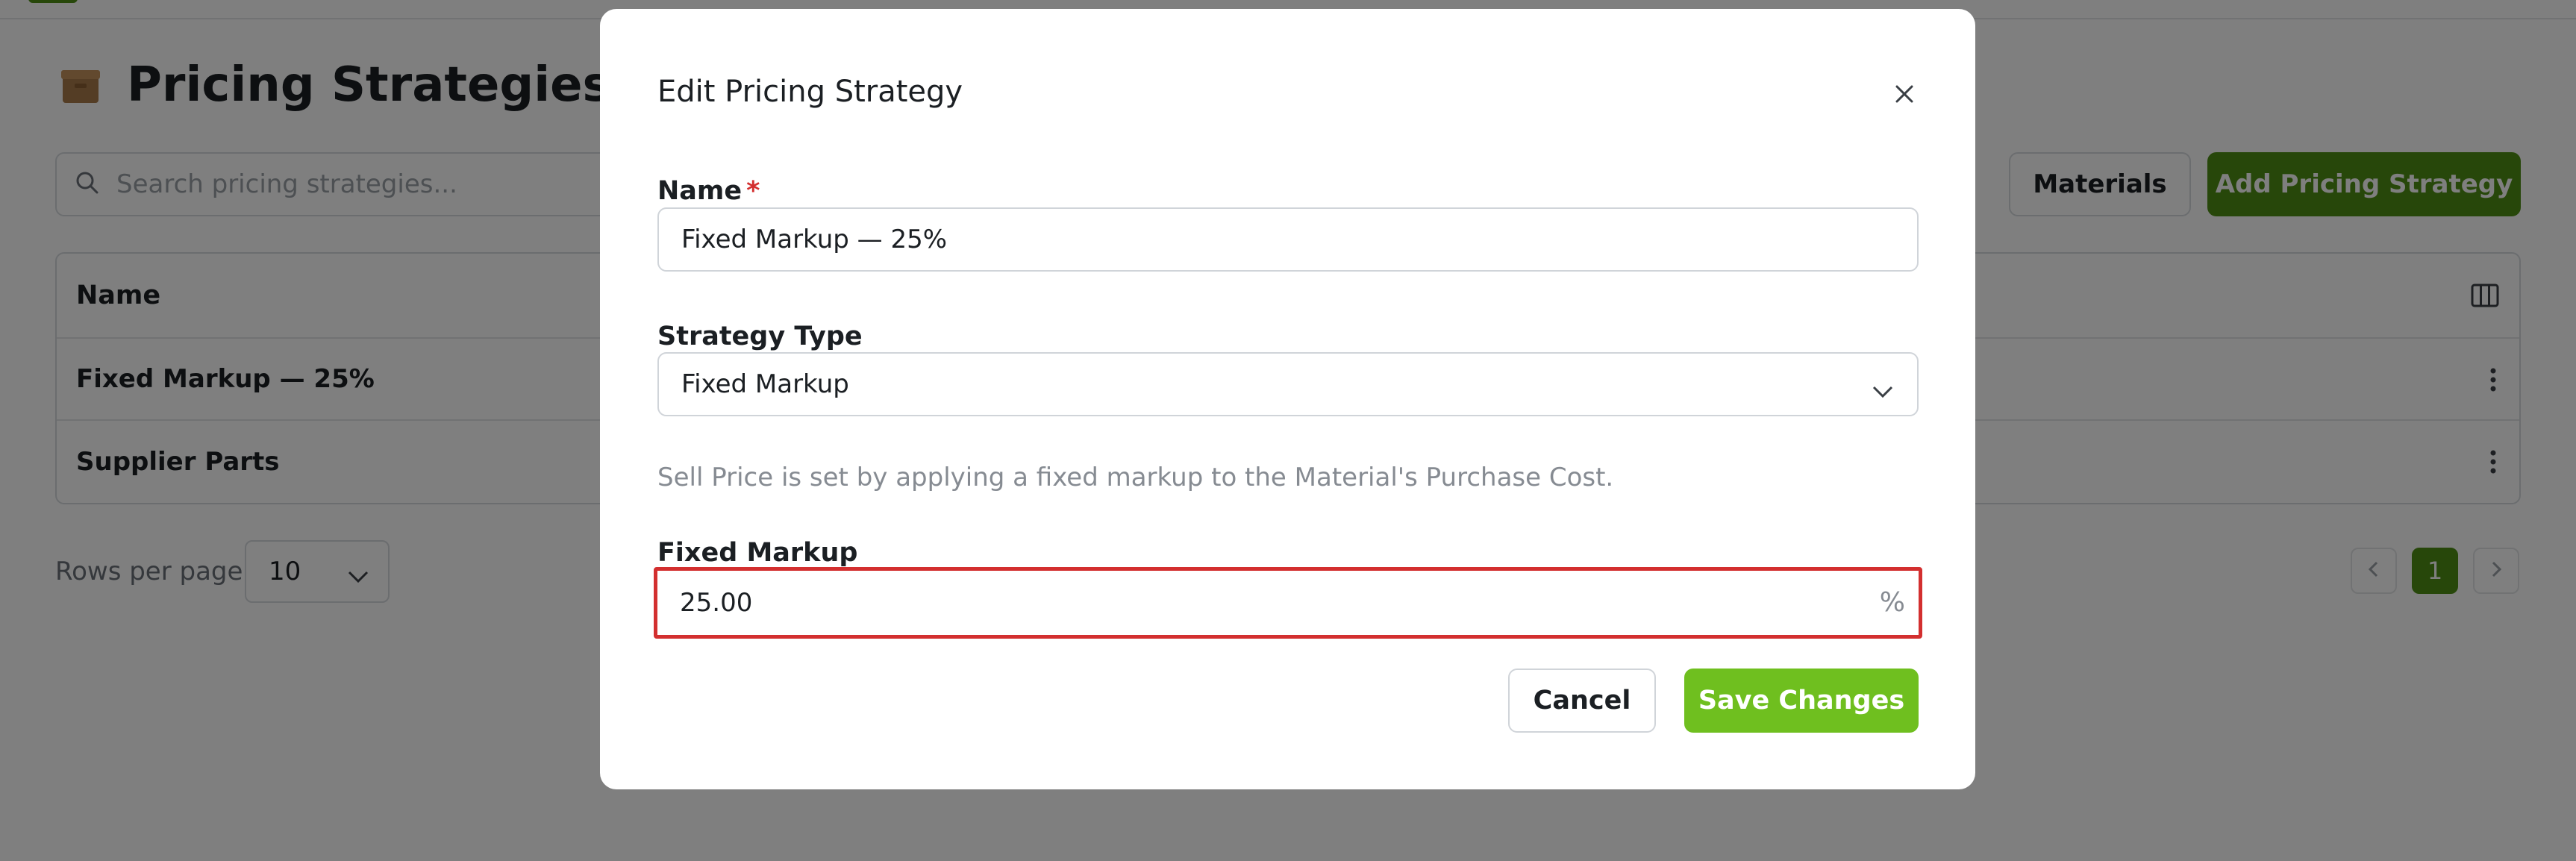 The width and height of the screenshot is (2576, 861). I want to click on strategy-type-value: Fixed Markup, so click(765, 384).